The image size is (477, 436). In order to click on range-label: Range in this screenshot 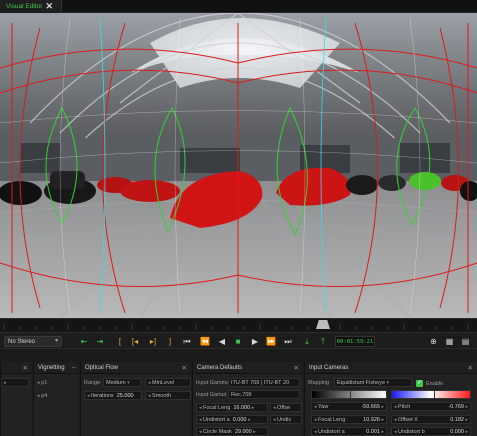, I will do `click(92, 382)`.